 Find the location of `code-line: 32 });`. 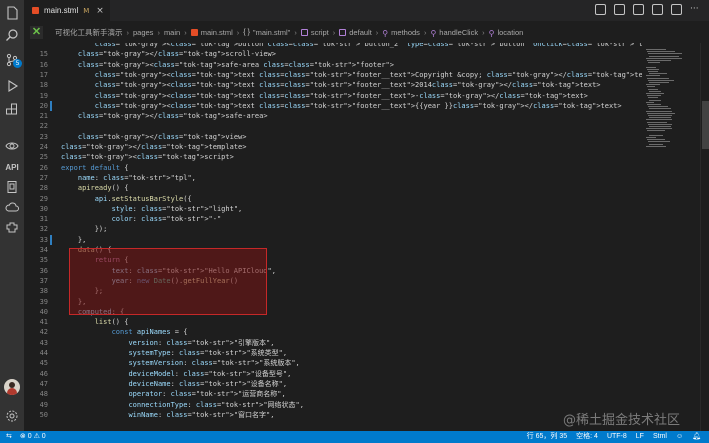

code-line: 32 }); is located at coordinates (333, 229).